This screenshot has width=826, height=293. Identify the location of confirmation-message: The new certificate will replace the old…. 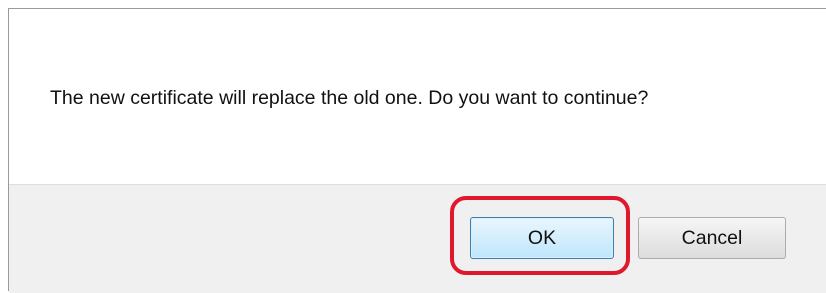
(349, 98).